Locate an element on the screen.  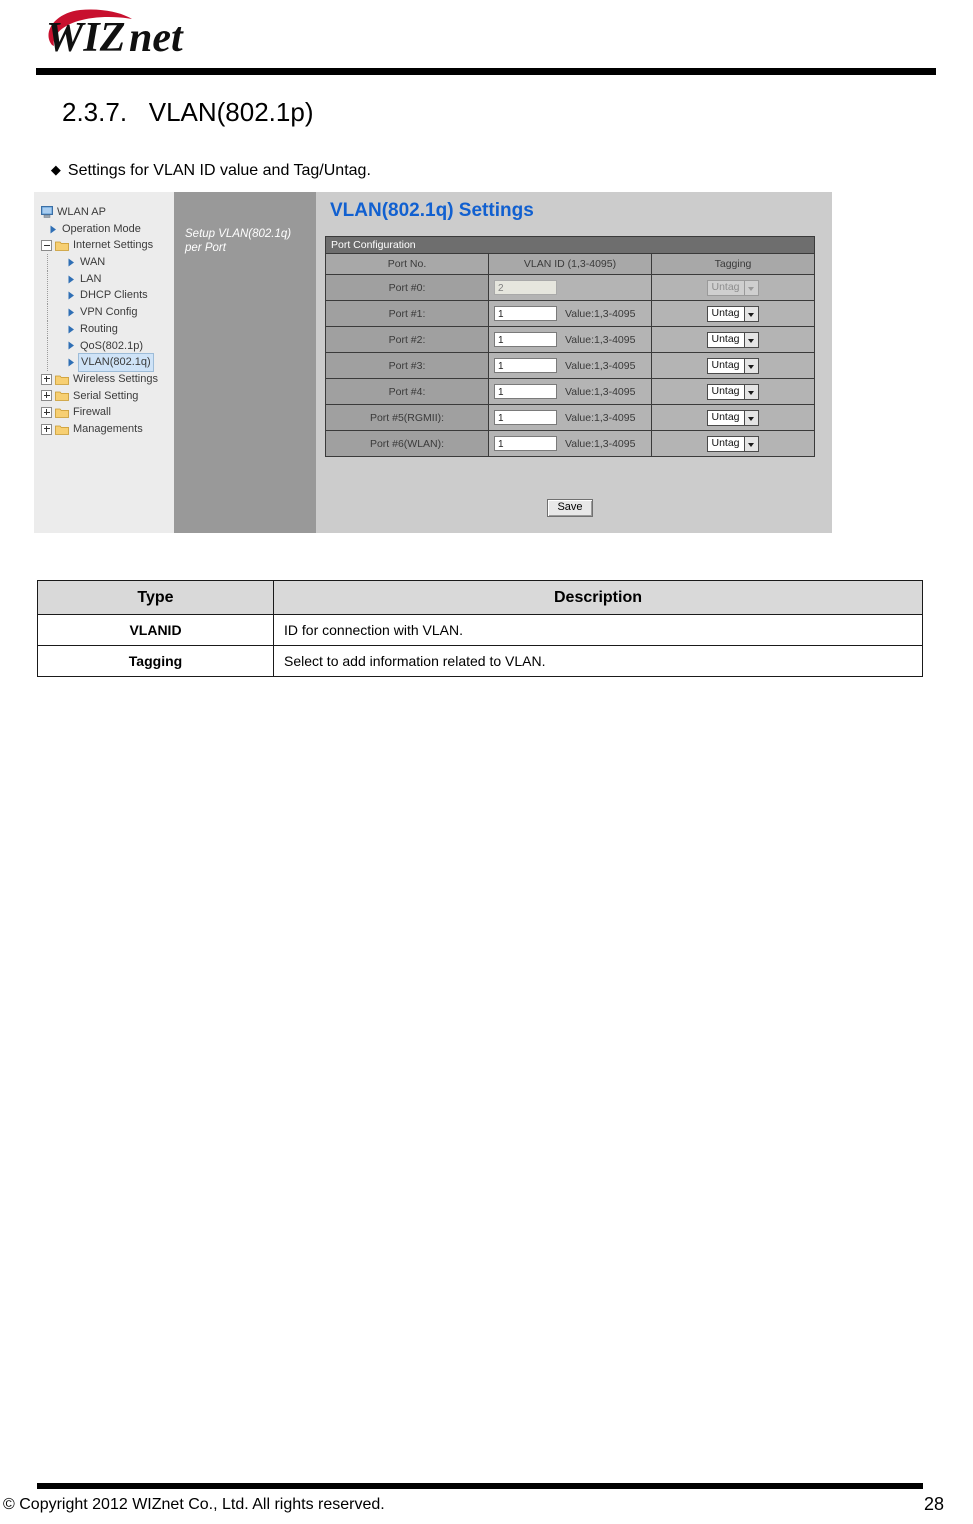
sidebar-item-wan: WAN is located at coordinates (106, 262).